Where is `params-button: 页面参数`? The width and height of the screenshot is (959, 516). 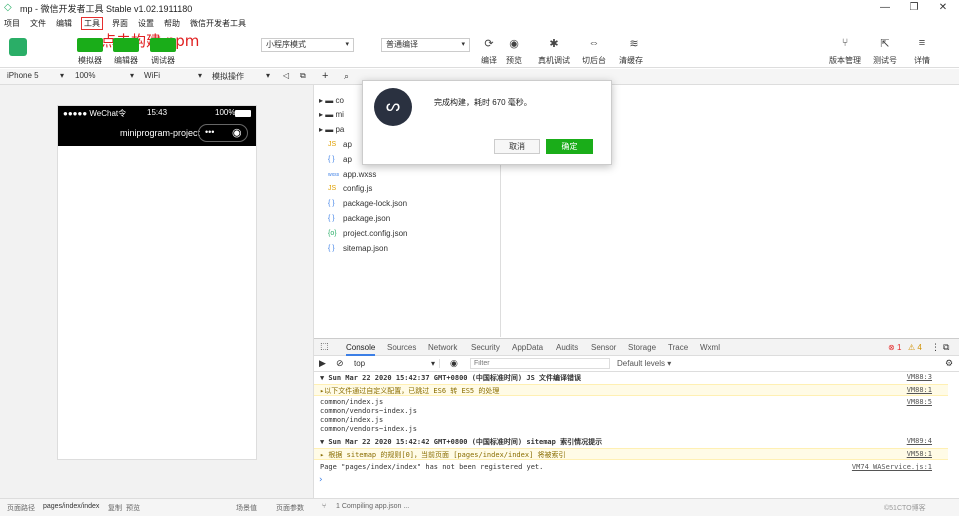
params-button: 页面参数 is located at coordinates (290, 508).